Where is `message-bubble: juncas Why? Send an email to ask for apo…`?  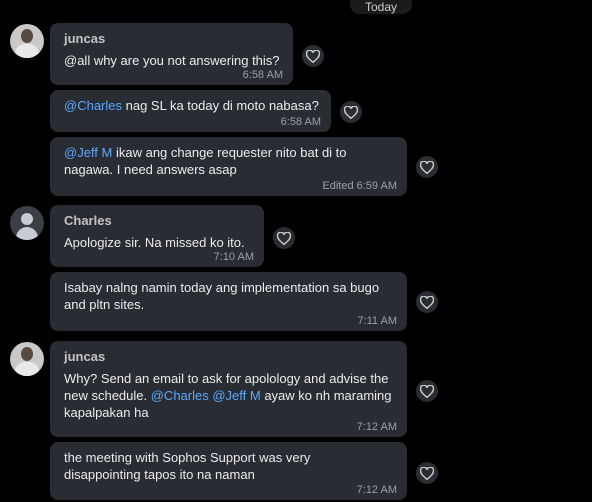
message-bubble: juncas Why? Send an email to ask for apo… is located at coordinates (228, 389).